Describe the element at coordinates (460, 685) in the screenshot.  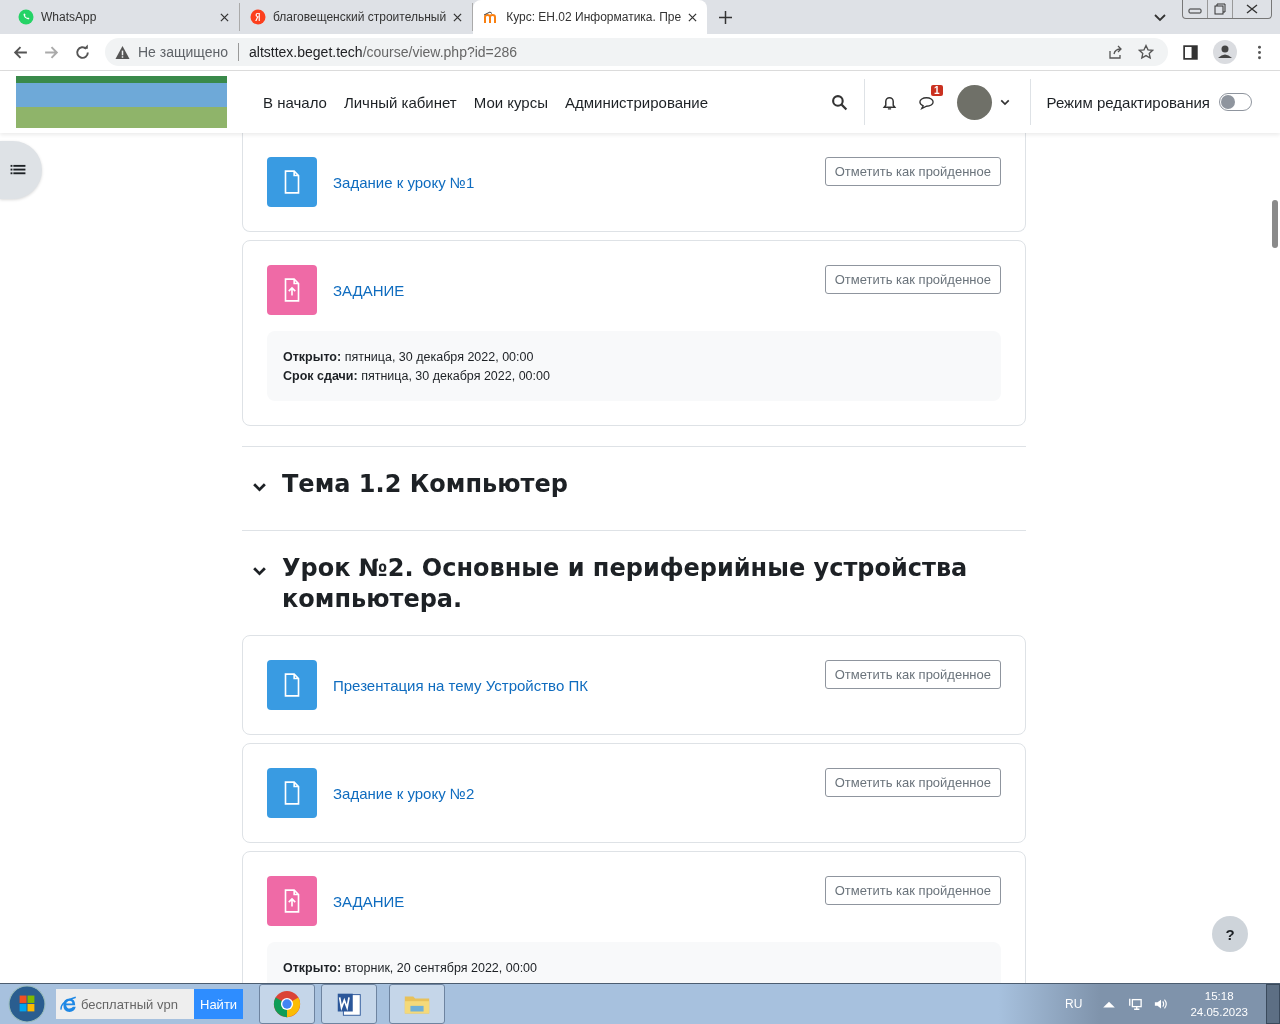
I see `activity-link: Презентация на тему Устройство ПК` at that location.